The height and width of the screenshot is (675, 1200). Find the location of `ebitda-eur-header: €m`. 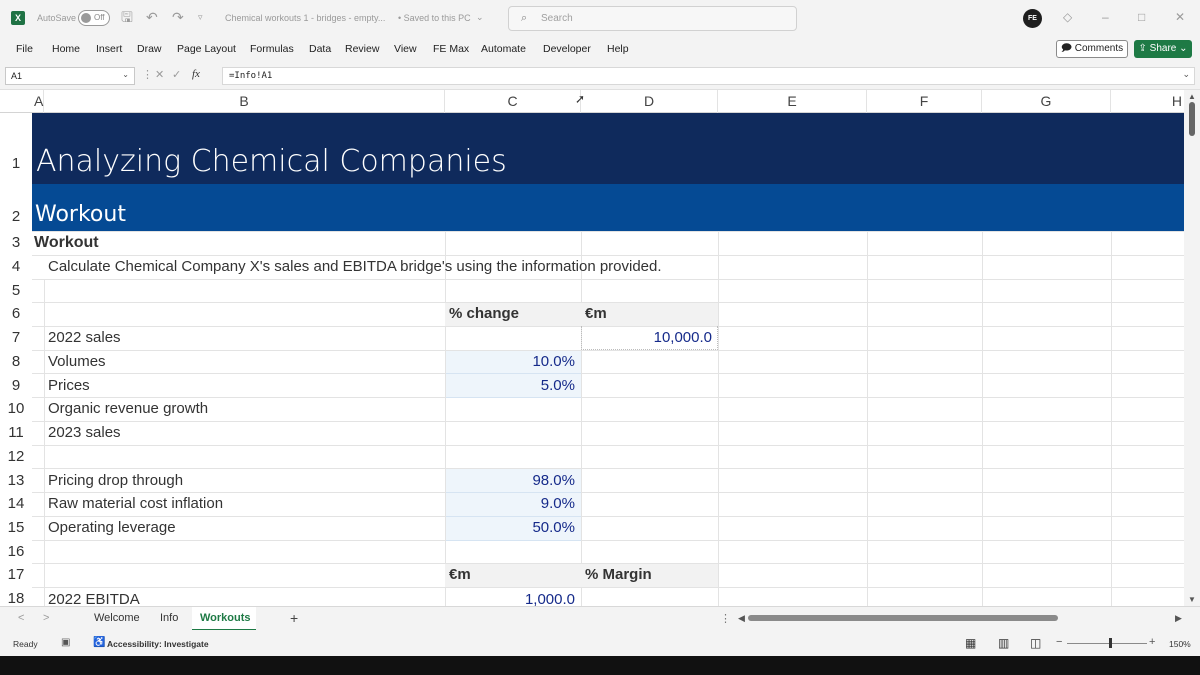

ebitda-eur-header: €m is located at coordinates (460, 574).